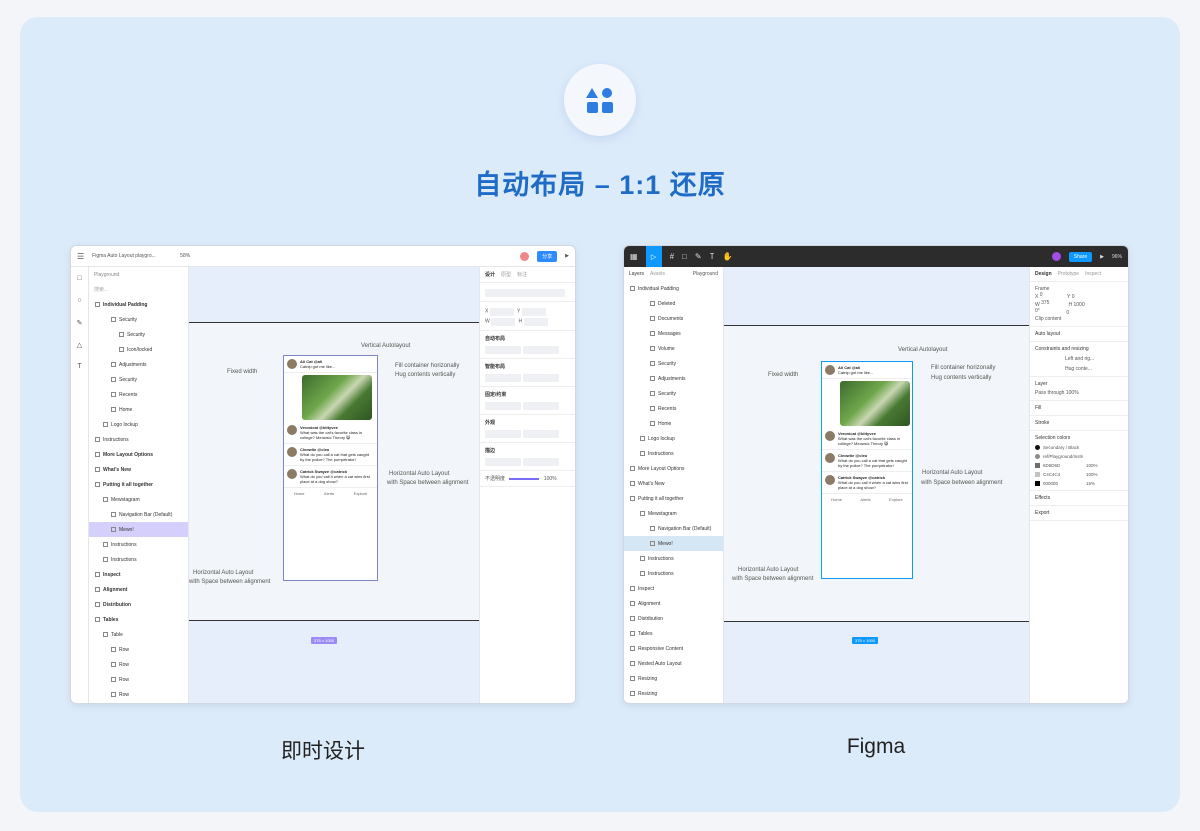 The height and width of the screenshot is (831, 1200). I want to click on section-export: Export, so click(1079, 513).